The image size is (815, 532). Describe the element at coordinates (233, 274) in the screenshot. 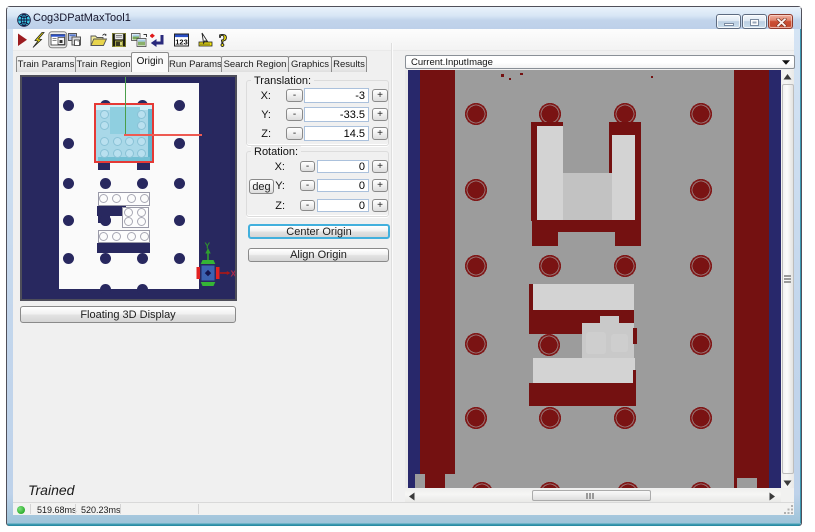

I see `svg-text: X` at that location.